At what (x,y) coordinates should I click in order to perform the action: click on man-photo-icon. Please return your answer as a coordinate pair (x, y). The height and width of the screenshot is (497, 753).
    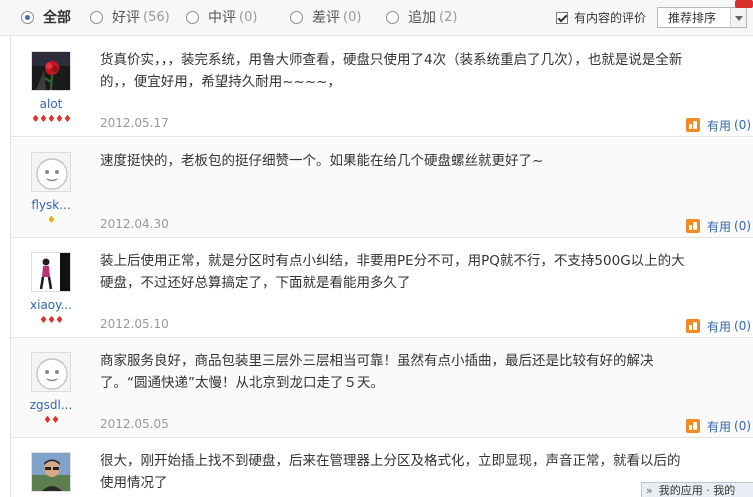
    Looking at the image, I should click on (51, 472).